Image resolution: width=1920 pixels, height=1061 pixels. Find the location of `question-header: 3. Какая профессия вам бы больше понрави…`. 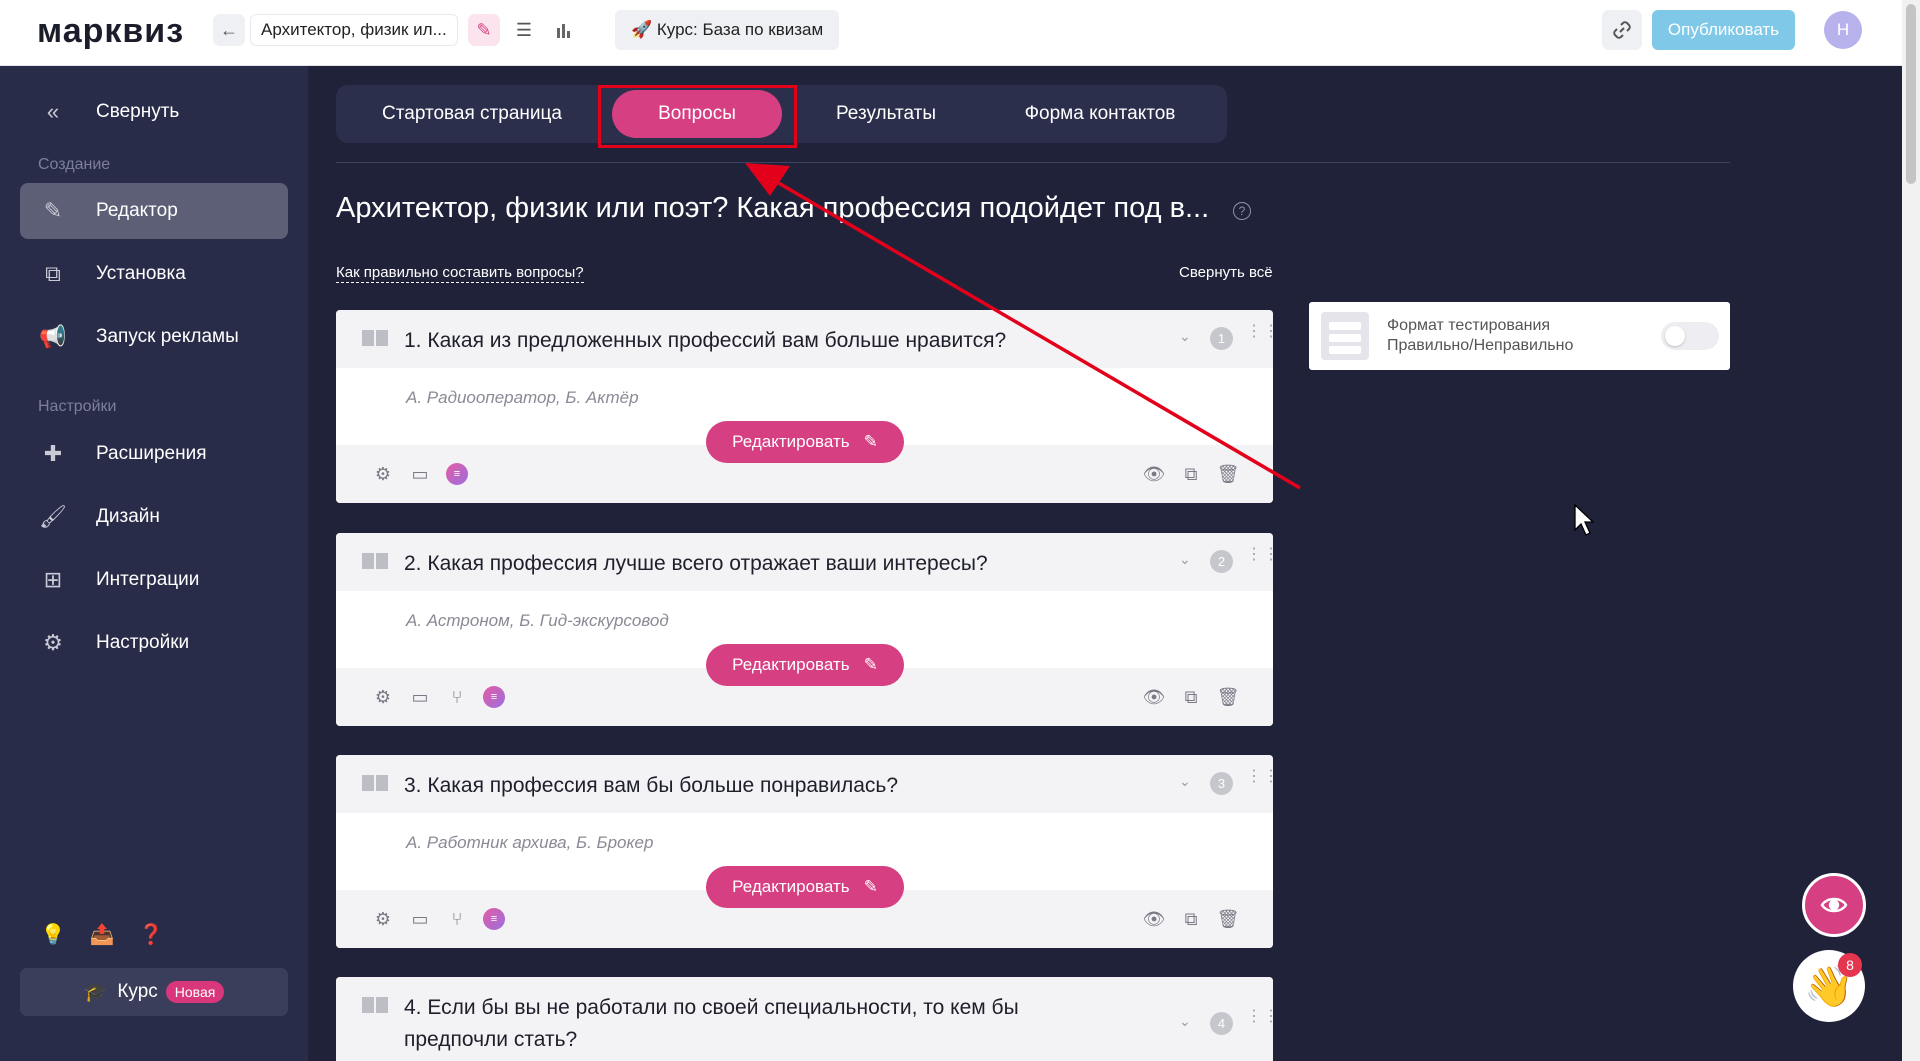

question-header: 3. Какая профессия вам бы больше понрави… is located at coordinates (804, 784).